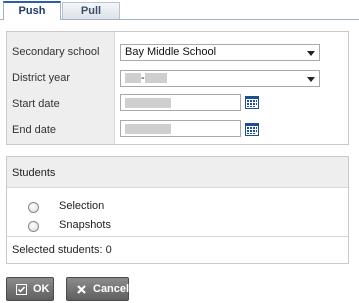 The width and height of the screenshot is (359, 303). I want to click on end-date-input, so click(180, 128).